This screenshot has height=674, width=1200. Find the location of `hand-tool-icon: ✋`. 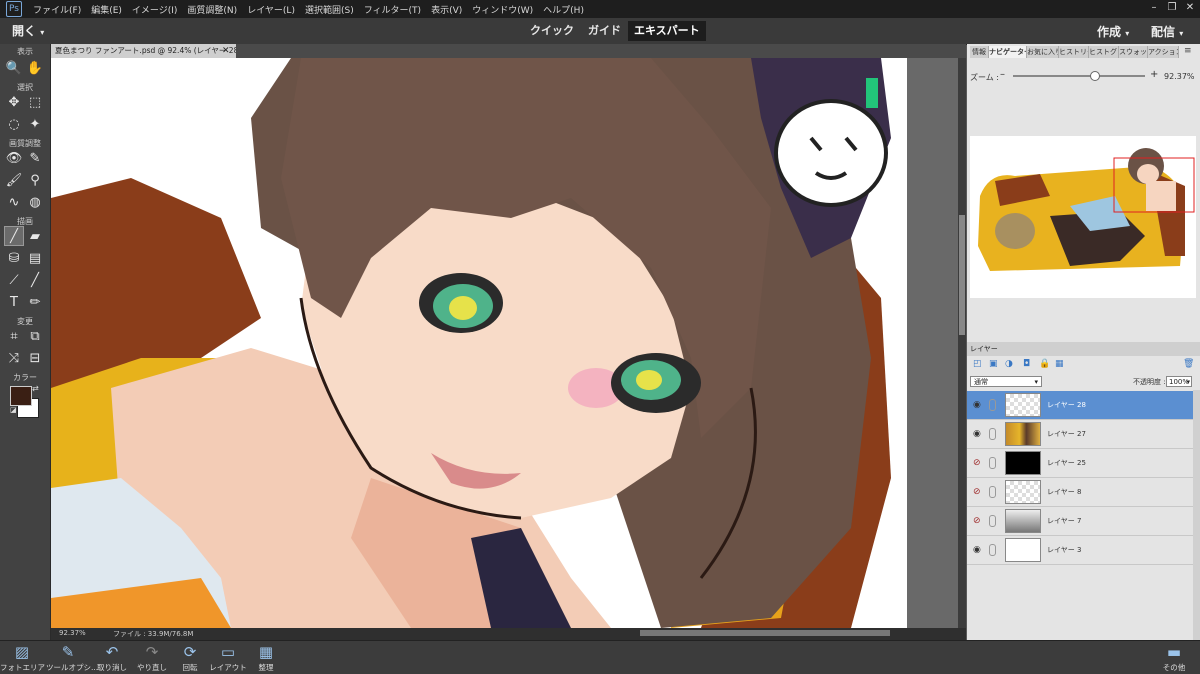

hand-tool-icon: ✋ is located at coordinates (35, 68).